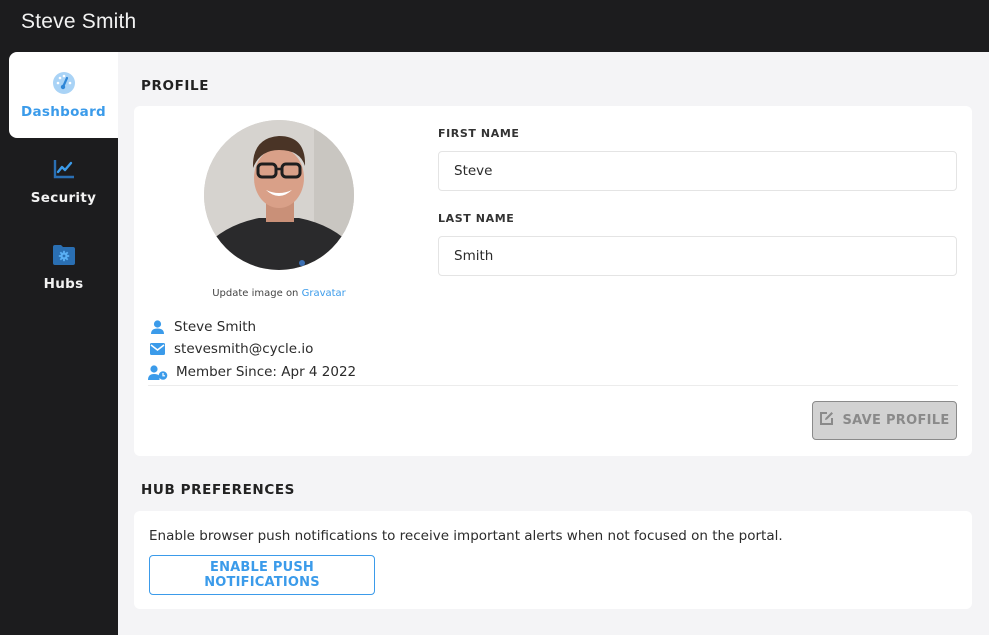 This screenshot has width=989, height=635. I want to click on profile-name: Steve Smith, so click(215, 327).